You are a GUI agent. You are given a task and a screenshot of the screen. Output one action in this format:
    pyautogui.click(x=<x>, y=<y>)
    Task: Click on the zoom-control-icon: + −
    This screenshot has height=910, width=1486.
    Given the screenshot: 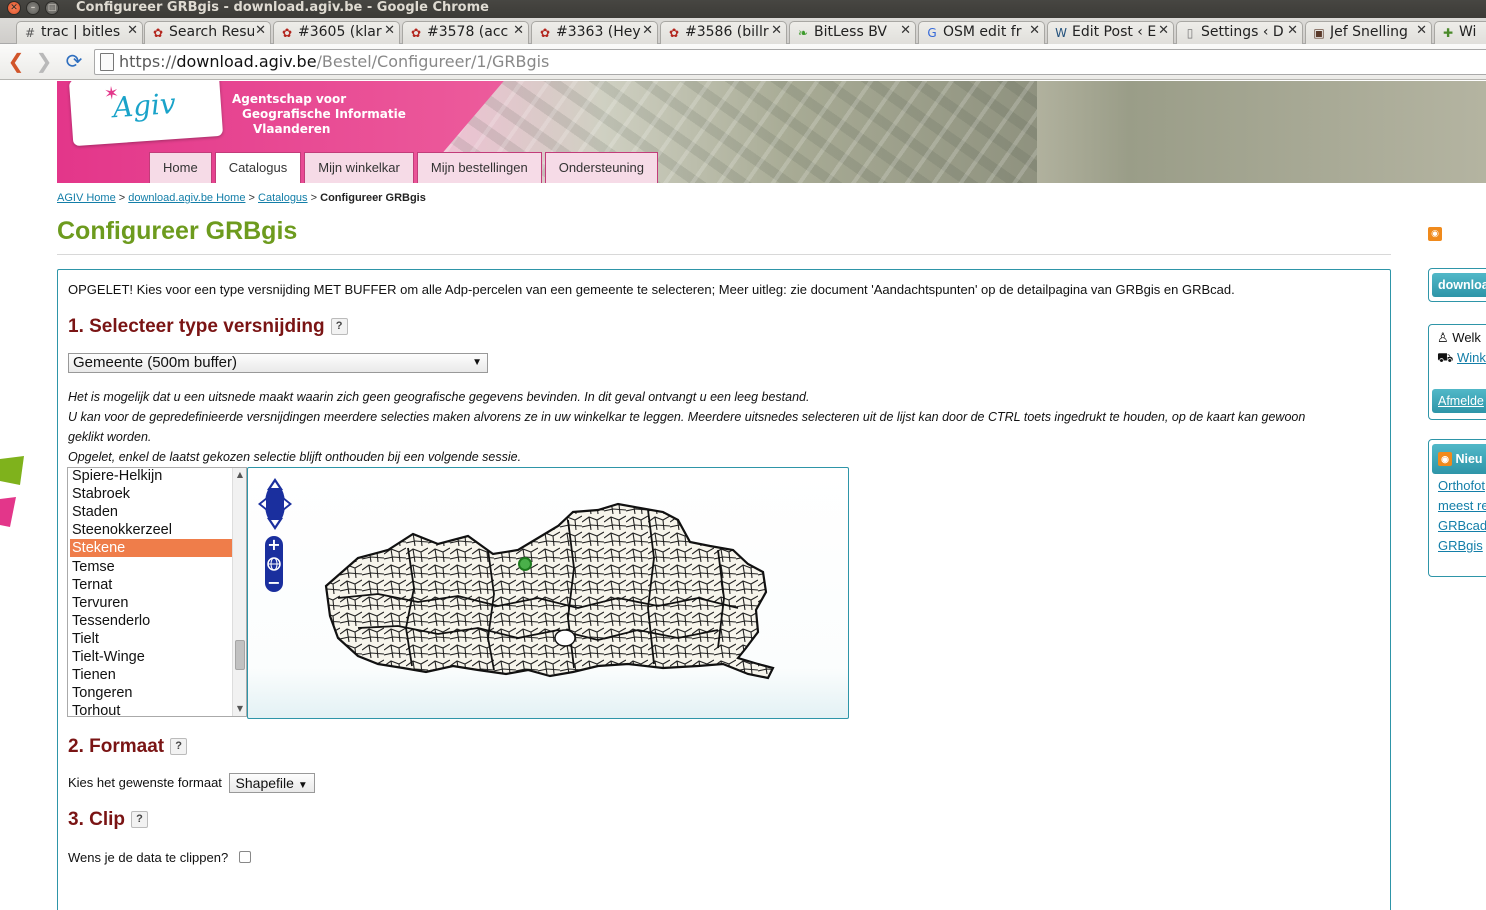 What is the action you would take?
    pyautogui.click(x=274, y=564)
    